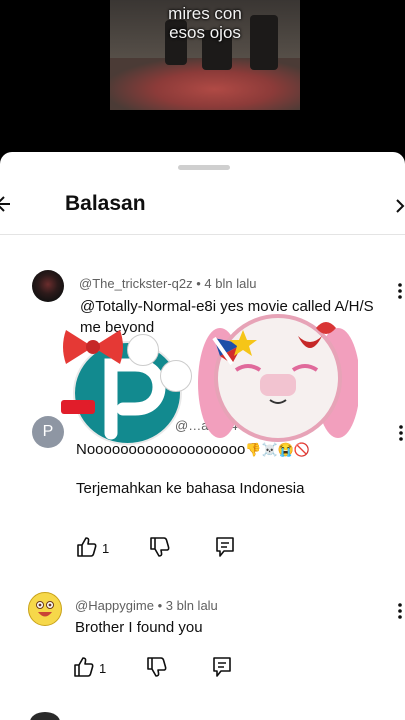 This screenshot has width=405, height=720. What do you see at coordinates (230, 283) in the screenshot?
I see `comment-time: 4 bln lalu` at bounding box center [230, 283].